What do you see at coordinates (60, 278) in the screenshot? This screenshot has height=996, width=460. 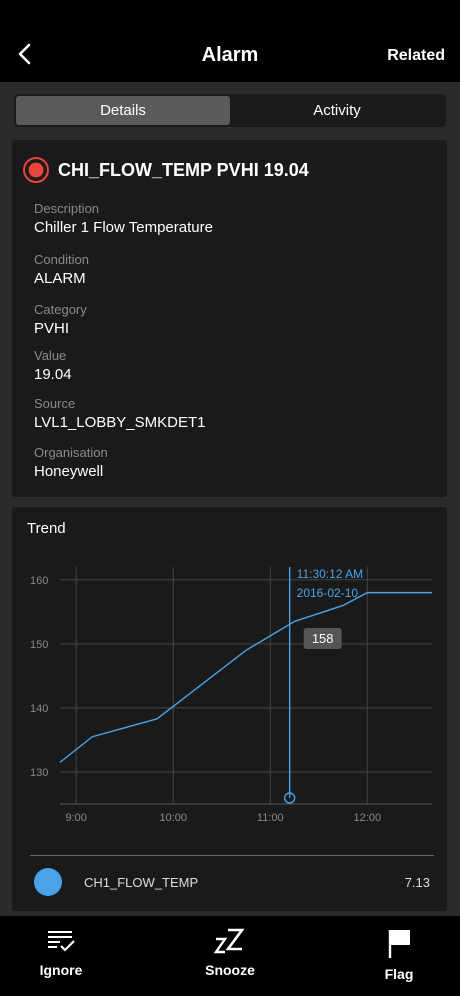 I see `field-value: ALARM` at bounding box center [60, 278].